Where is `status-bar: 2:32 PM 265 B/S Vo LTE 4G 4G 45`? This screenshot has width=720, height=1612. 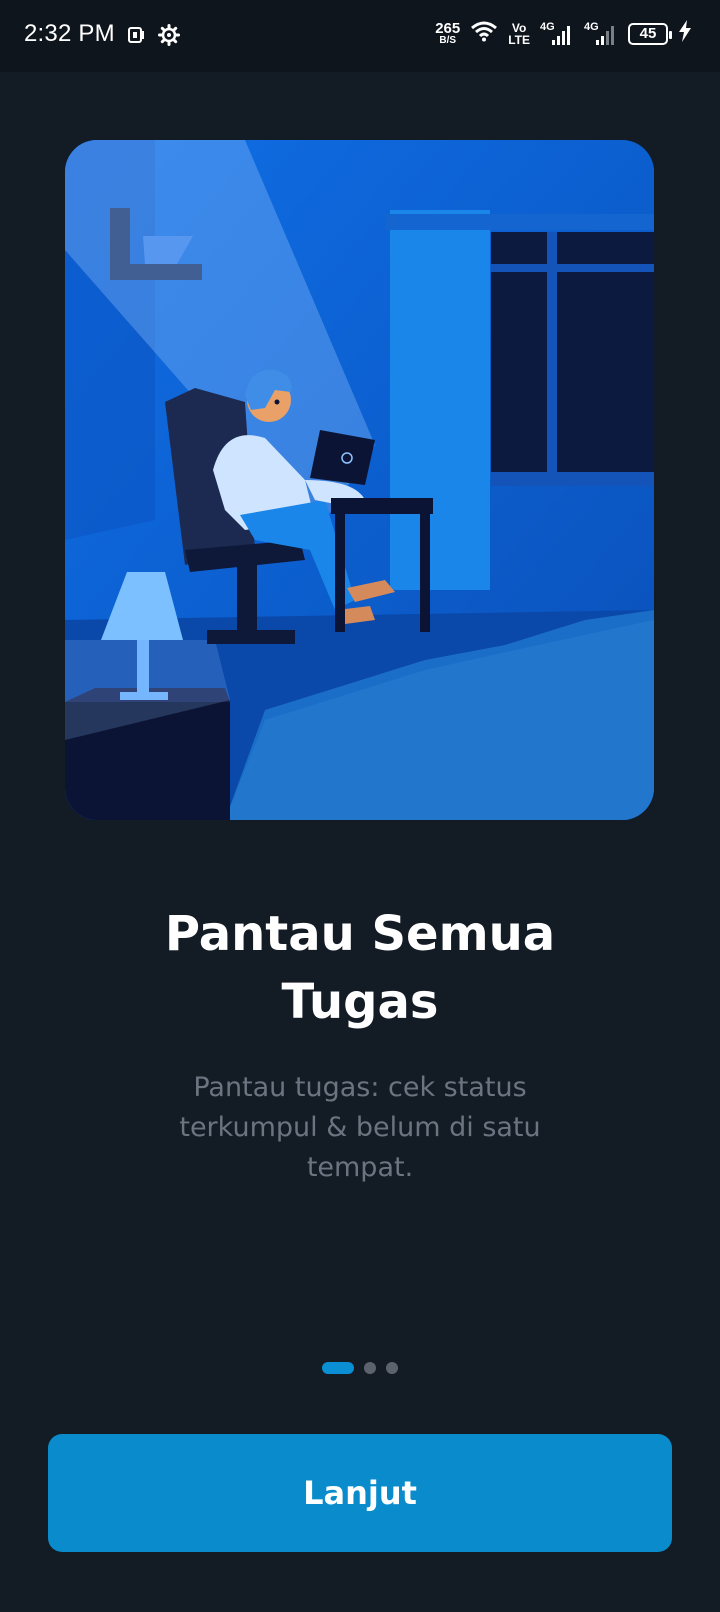
status-bar: 2:32 PM 265 B/S Vo LTE 4G 4G 45 is located at coordinates (360, 36).